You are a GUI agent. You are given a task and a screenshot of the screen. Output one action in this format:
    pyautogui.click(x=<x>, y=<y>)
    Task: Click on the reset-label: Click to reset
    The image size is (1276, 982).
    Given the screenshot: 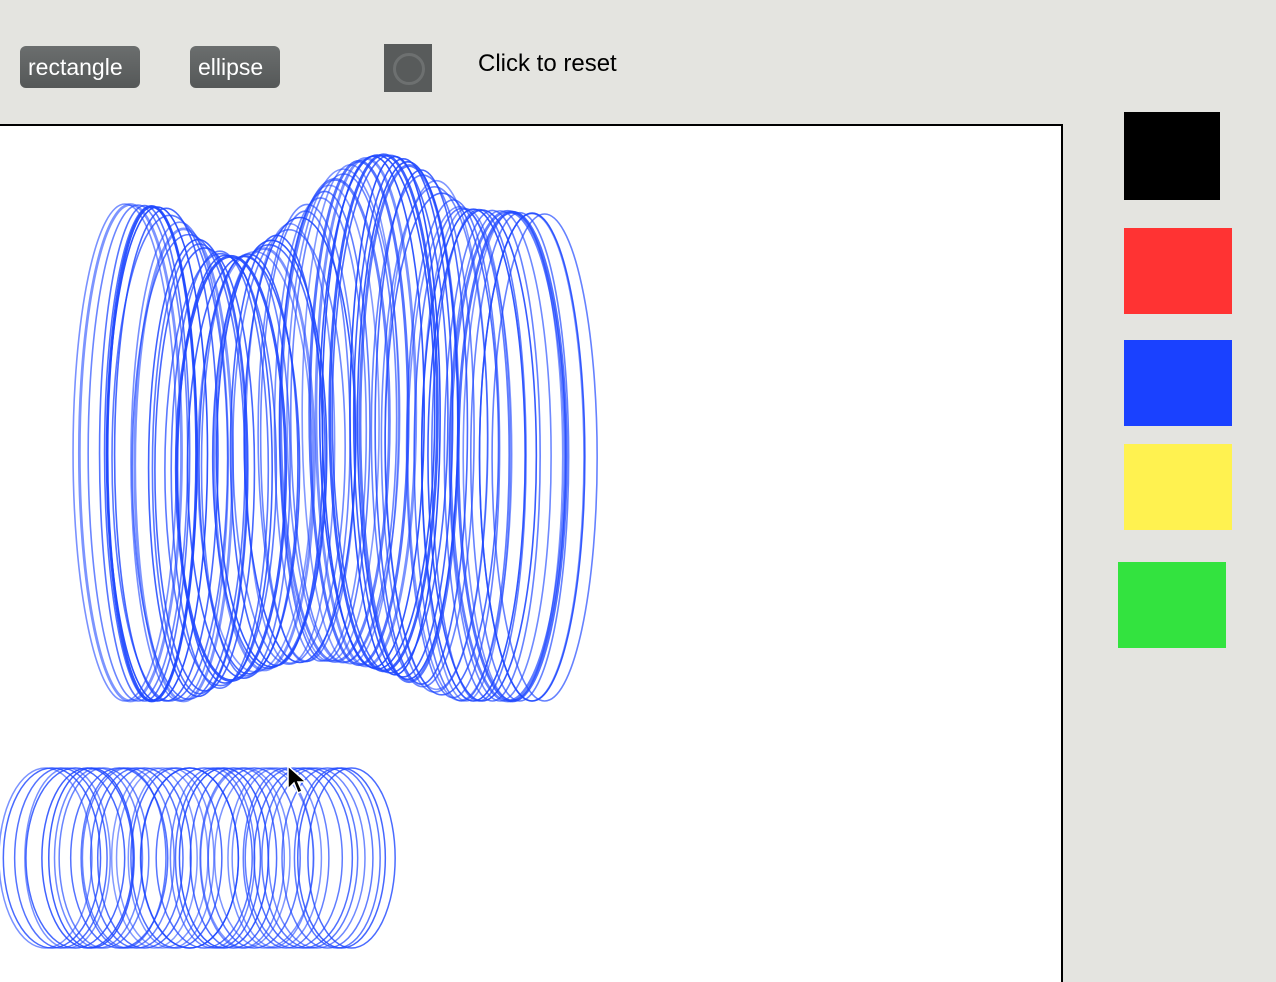 What is the action you would take?
    pyautogui.click(x=547, y=63)
    